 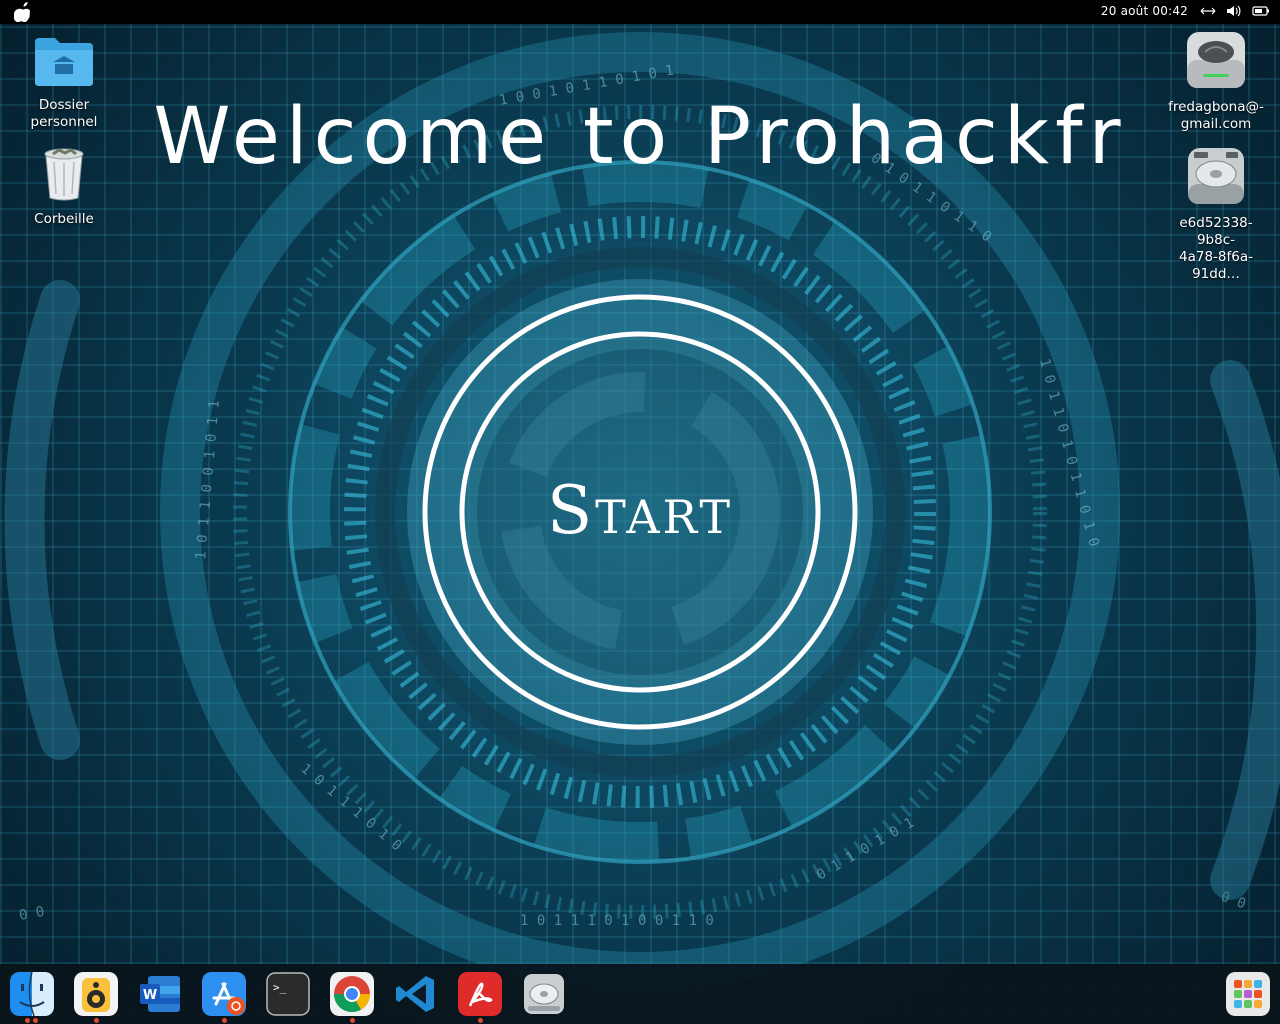 I want to click on svg-text: 1 0 1 1 0 0 1 0 1 1, so click(x=208, y=479).